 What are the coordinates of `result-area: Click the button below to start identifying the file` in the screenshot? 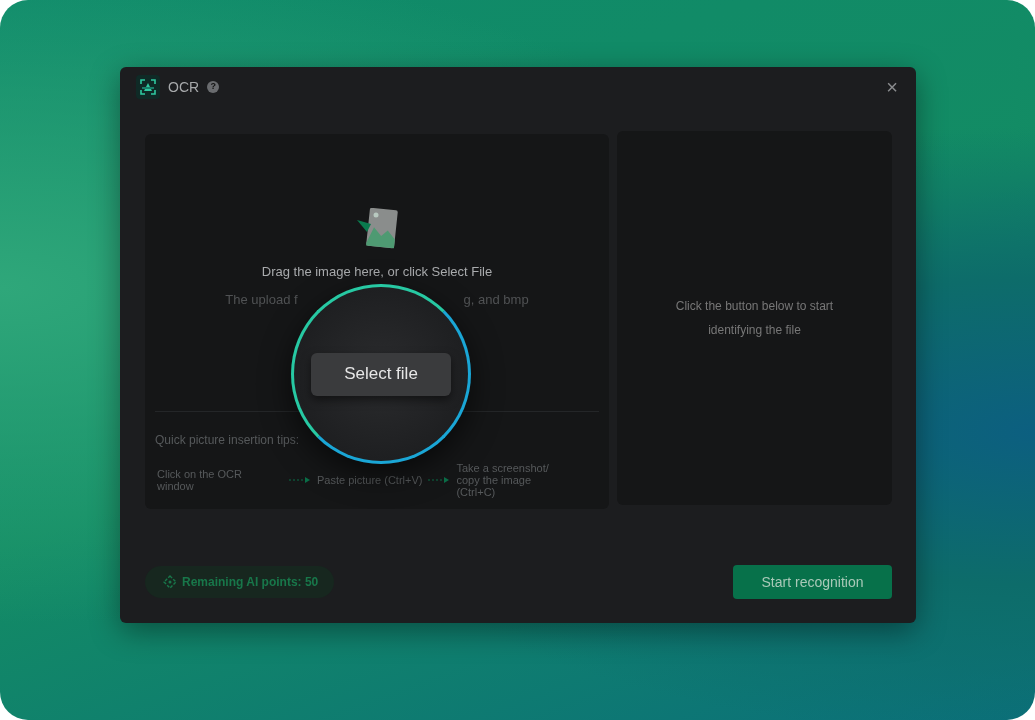 It's located at (754, 318).